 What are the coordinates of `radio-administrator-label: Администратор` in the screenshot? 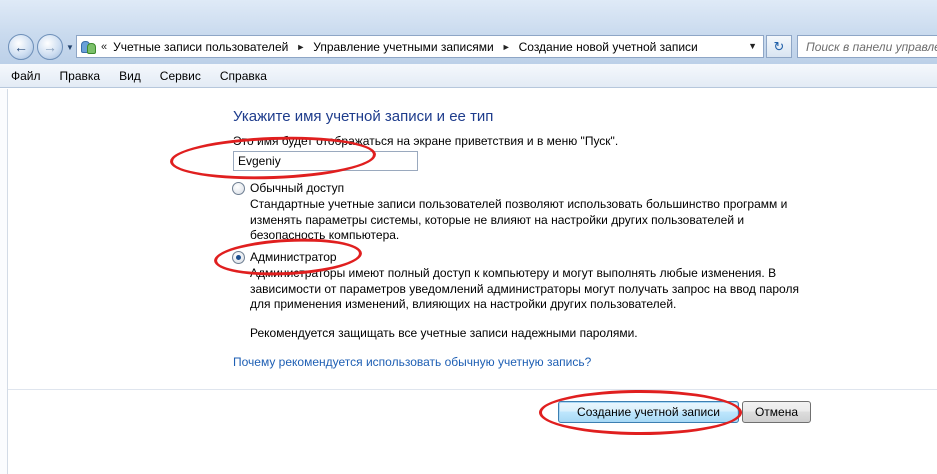 It's located at (293, 257).